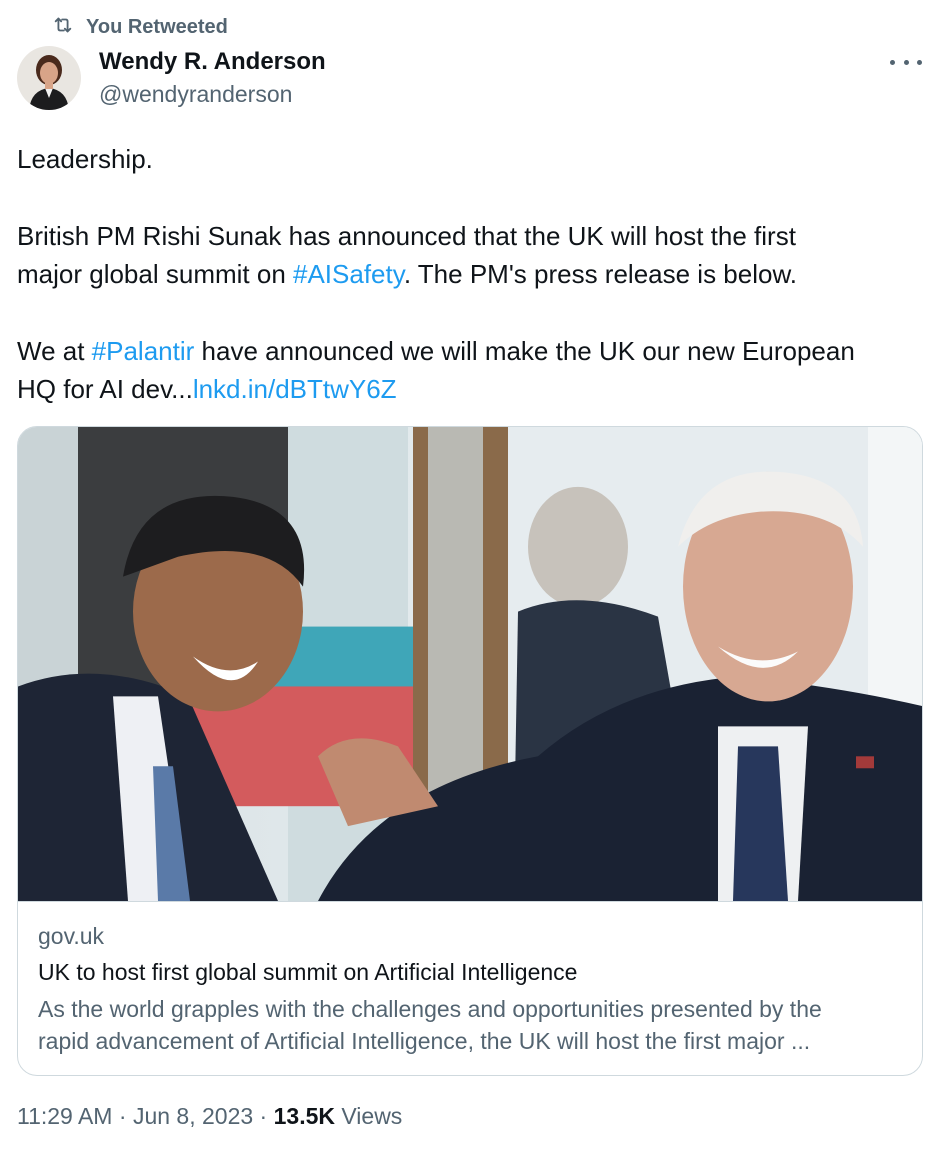 This screenshot has height=1158, width=944. What do you see at coordinates (195, 94) in the screenshot?
I see `author-handle: @wendyranderson` at bounding box center [195, 94].